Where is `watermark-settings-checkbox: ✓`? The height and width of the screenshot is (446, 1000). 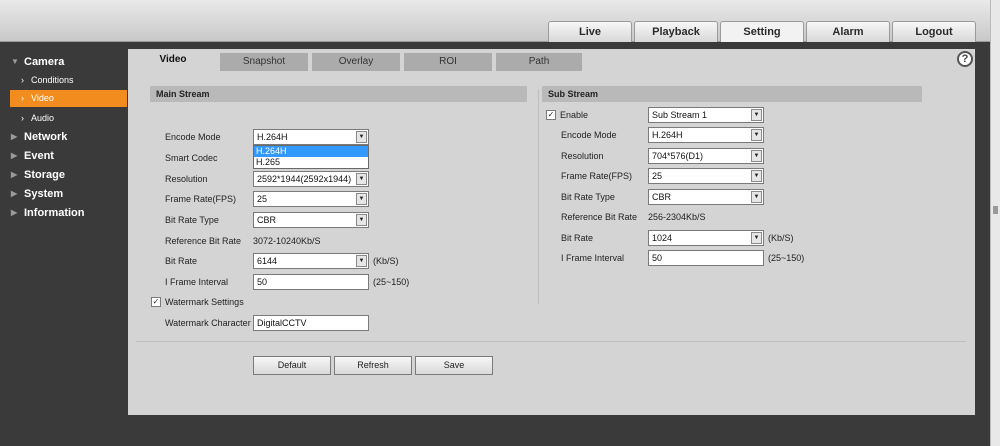
watermark-settings-checkbox: ✓ is located at coordinates (156, 302).